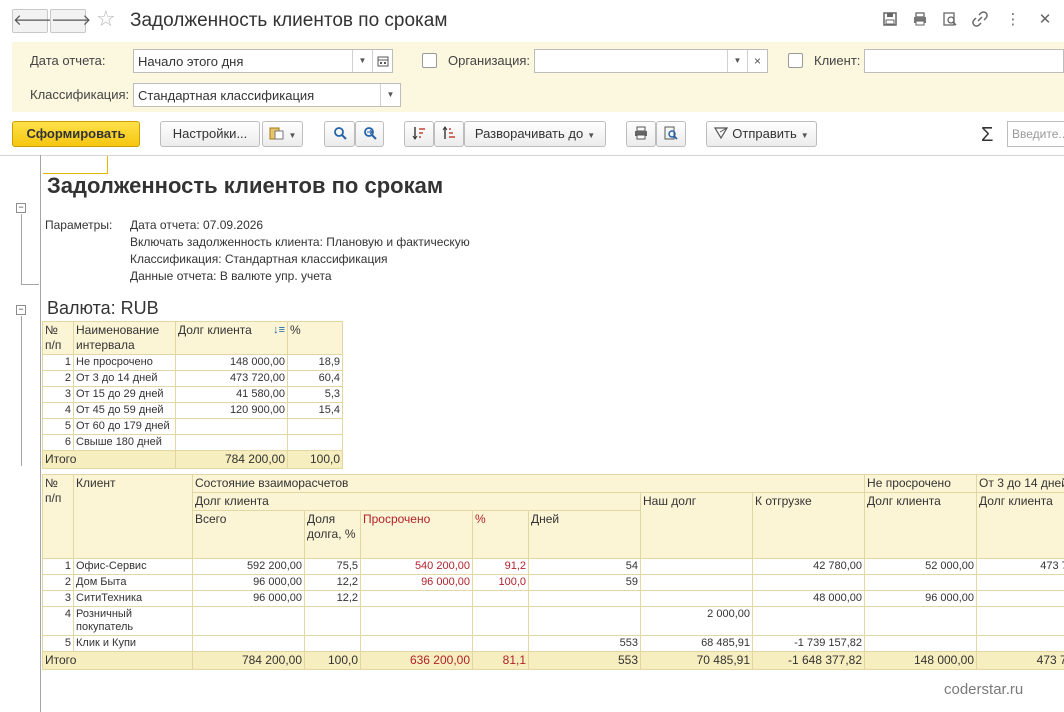 The image size is (1064, 712). I want to click on to-ship-value: 48 000,00, so click(808, 598).